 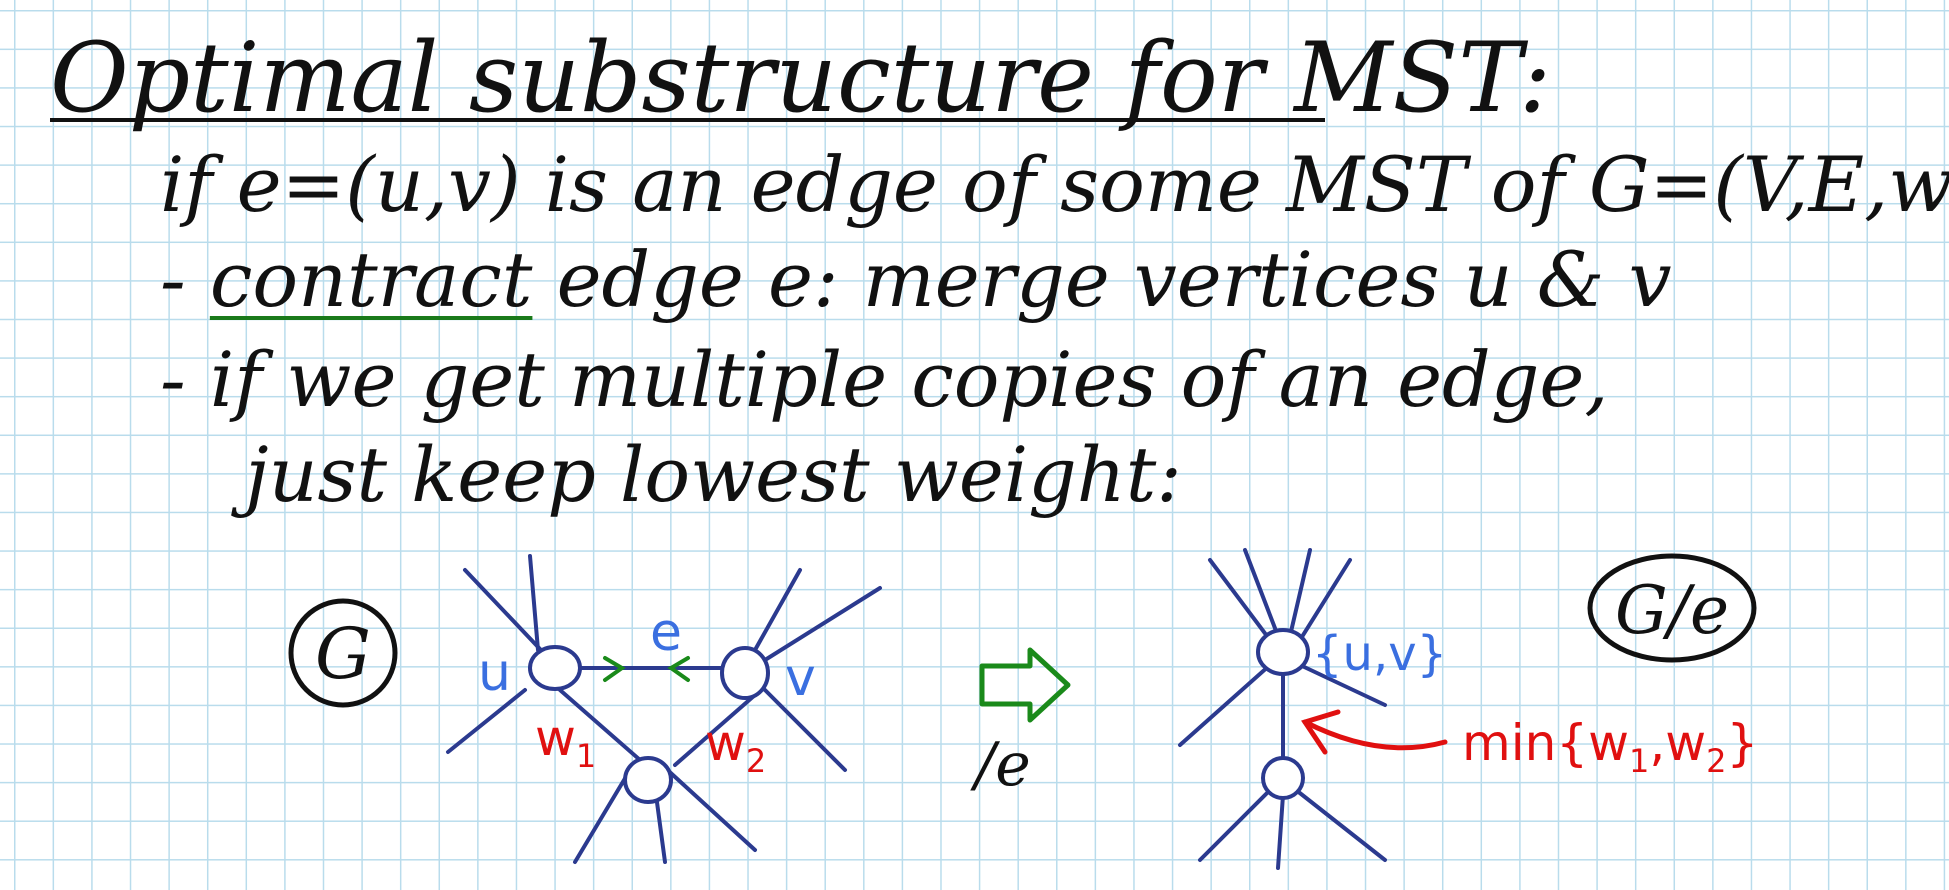 I want to click on node-v, so click(x=745, y=673).